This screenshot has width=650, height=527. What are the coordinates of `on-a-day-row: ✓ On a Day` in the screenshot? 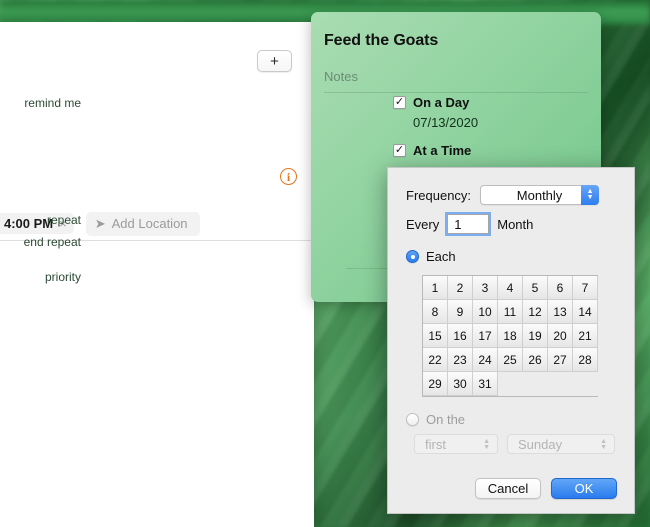 It's located at (431, 102).